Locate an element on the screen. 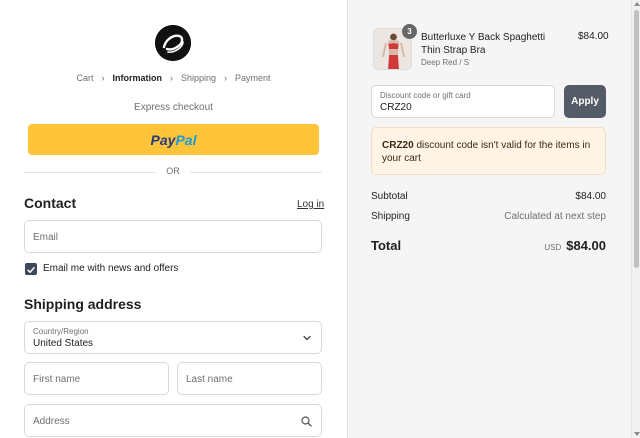 This screenshot has height=438, width=640. checkmark-icon is located at coordinates (31, 270).